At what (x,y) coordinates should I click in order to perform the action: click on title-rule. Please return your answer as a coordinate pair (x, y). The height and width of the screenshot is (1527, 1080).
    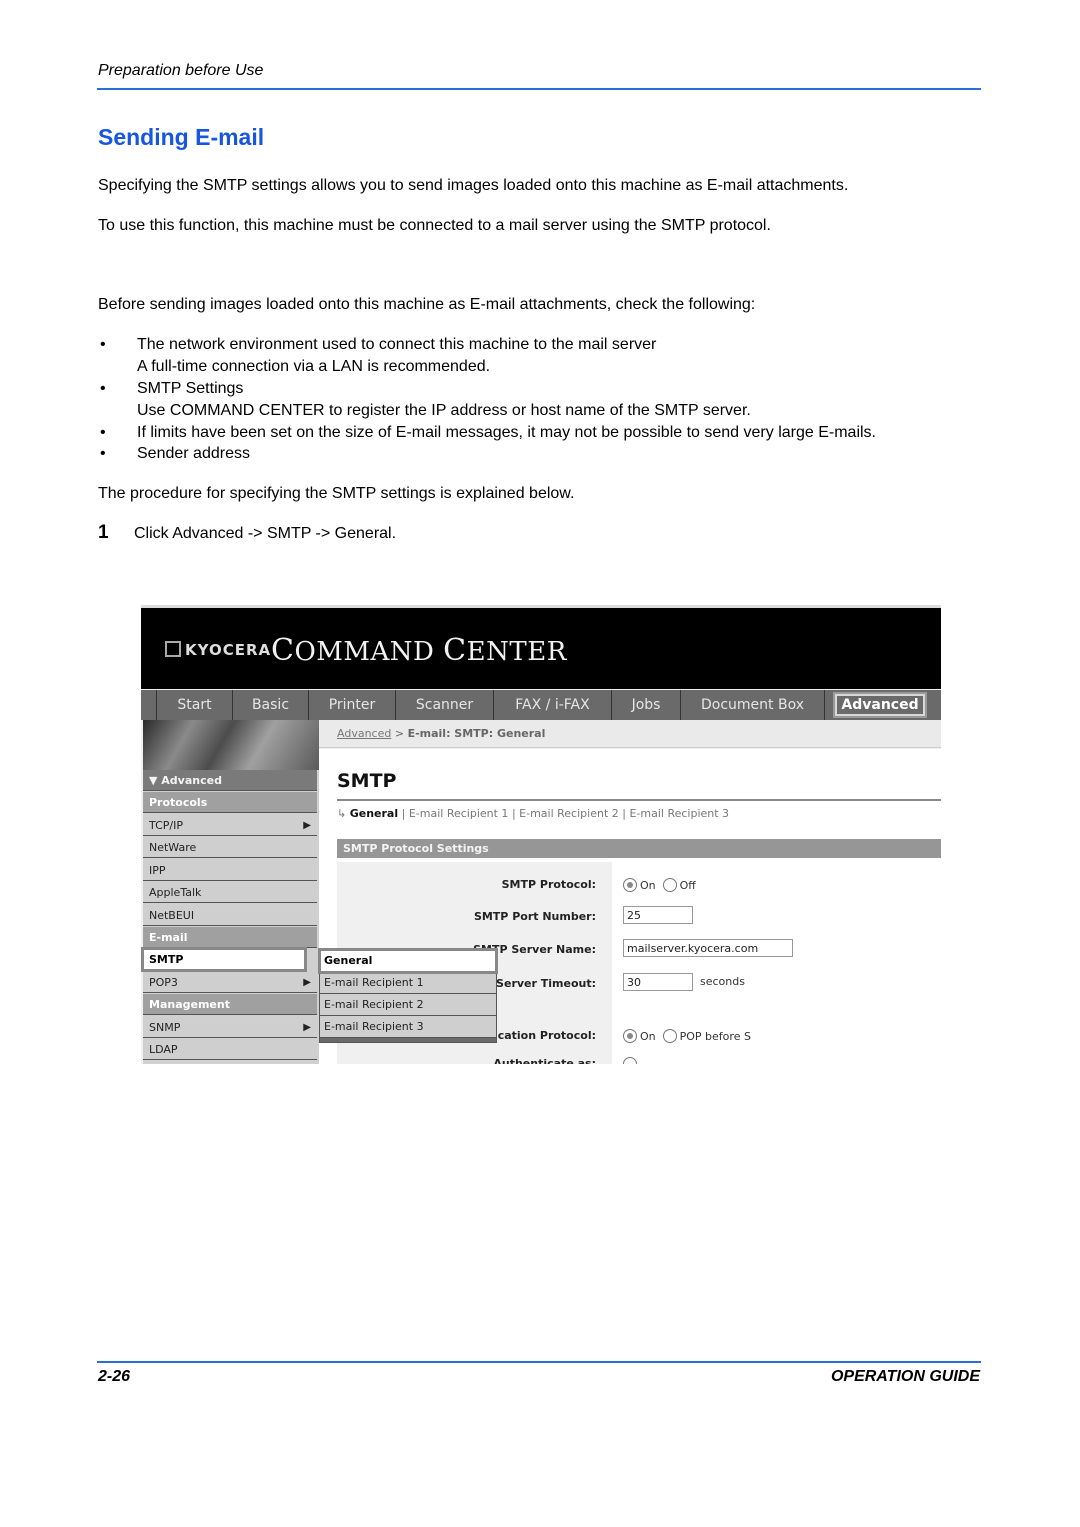
    Looking at the image, I should click on (639, 800).